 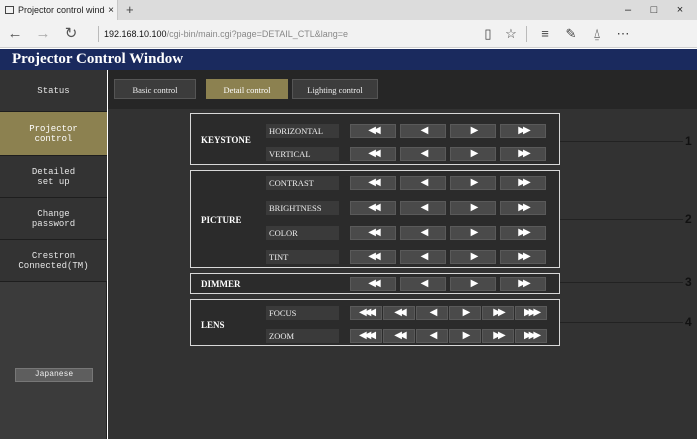 I want to click on language-button: Japanese, so click(x=54, y=375).